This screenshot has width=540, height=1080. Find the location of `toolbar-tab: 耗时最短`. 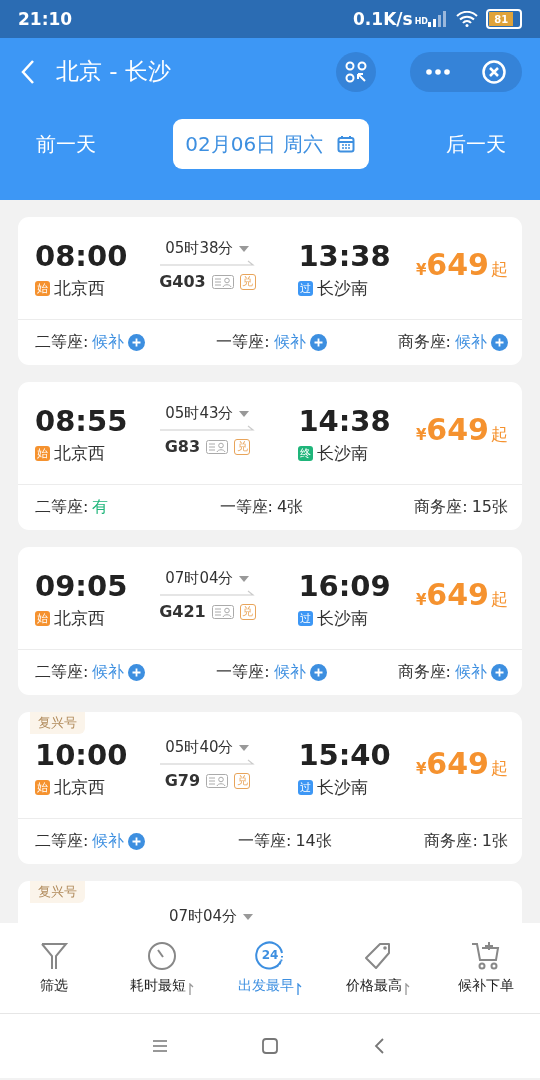

toolbar-tab: 耗时最短 is located at coordinates (162, 968).